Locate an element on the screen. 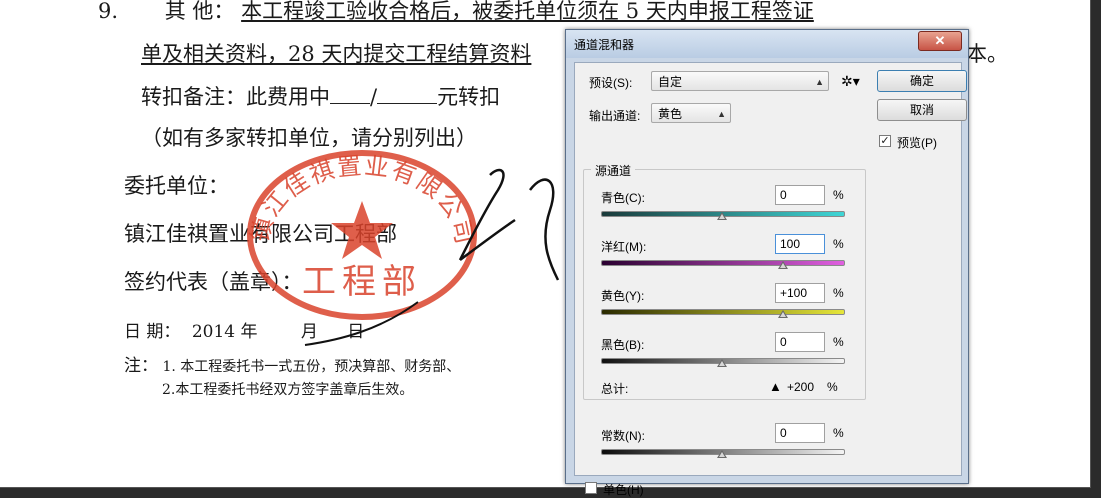 Image resolution: width=1101 pixels, height=498 pixels. magenta-slider-track is located at coordinates (723, 263).